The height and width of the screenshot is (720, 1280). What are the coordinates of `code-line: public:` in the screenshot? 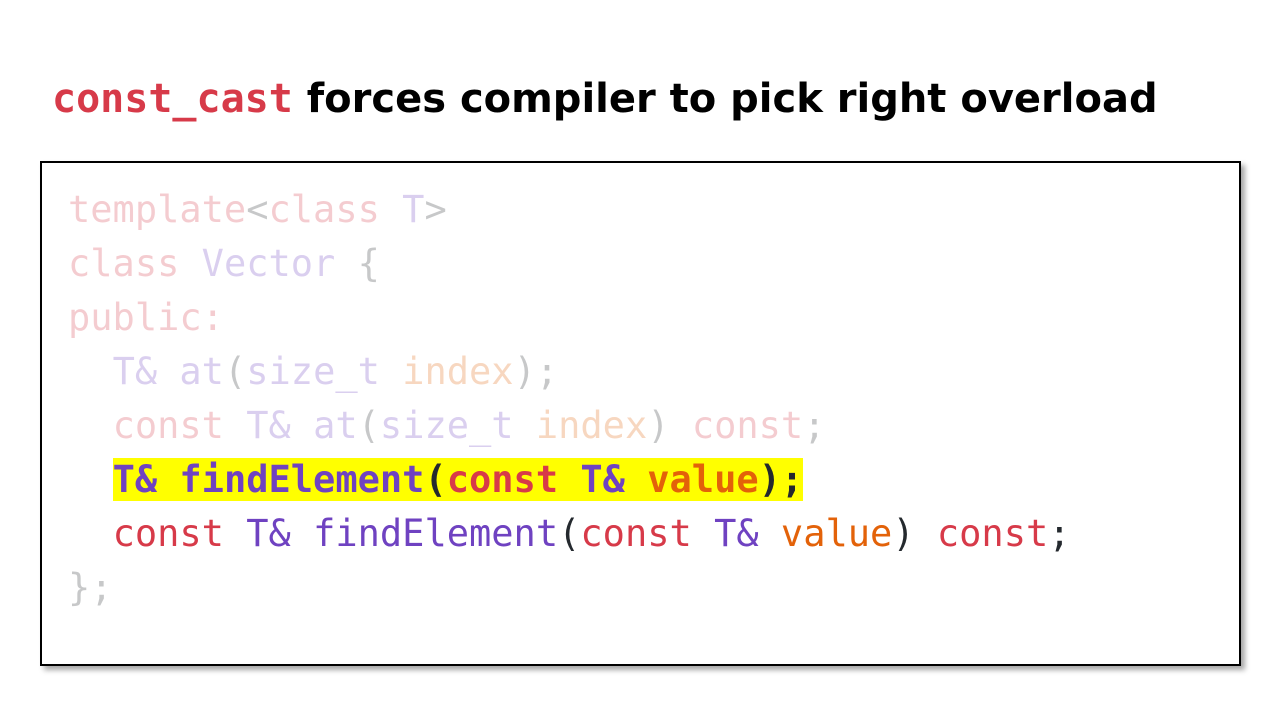 It's located at (569, 318).